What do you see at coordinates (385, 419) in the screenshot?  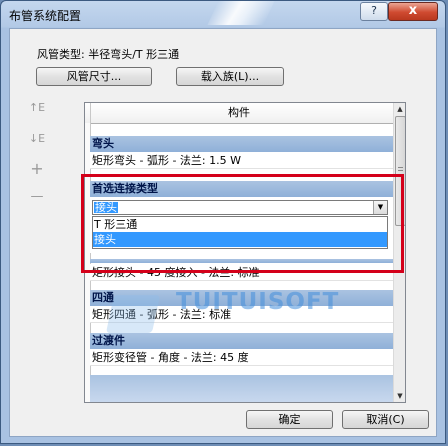 I see `cancel-button: 取消(C)` at bounding box center [385, 419].